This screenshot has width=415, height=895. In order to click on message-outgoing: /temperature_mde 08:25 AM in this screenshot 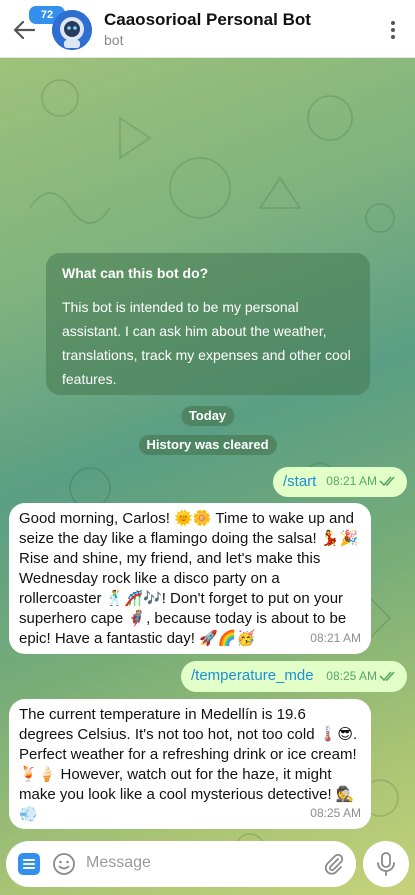, I will do `click(294, 676)`.